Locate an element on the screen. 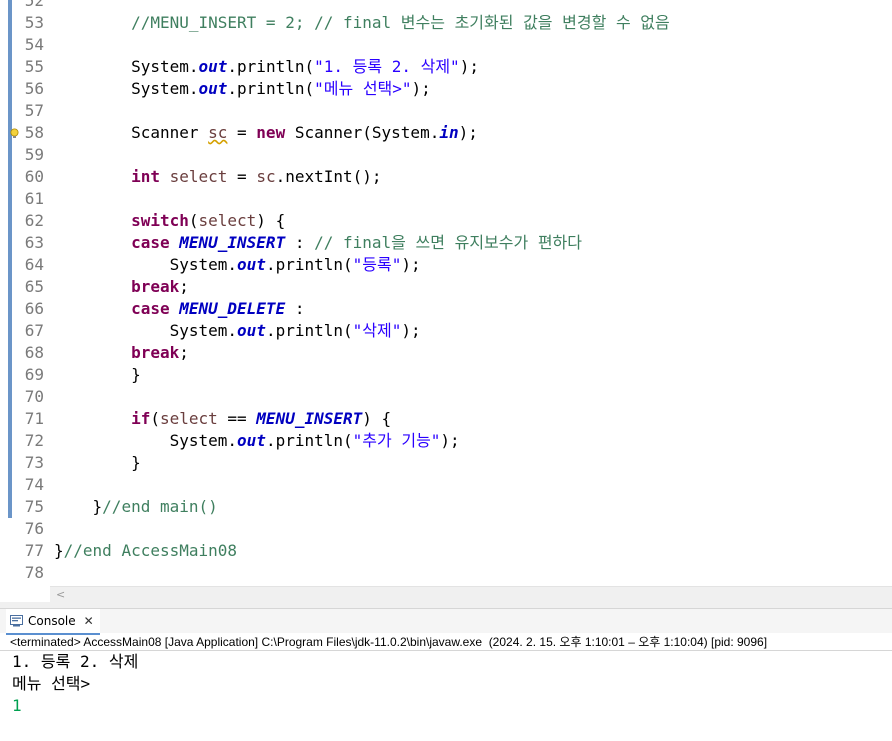 Image resolution: width=892 pixels, height=741 pixels. code-text: } is located at coordinates (97, 375).